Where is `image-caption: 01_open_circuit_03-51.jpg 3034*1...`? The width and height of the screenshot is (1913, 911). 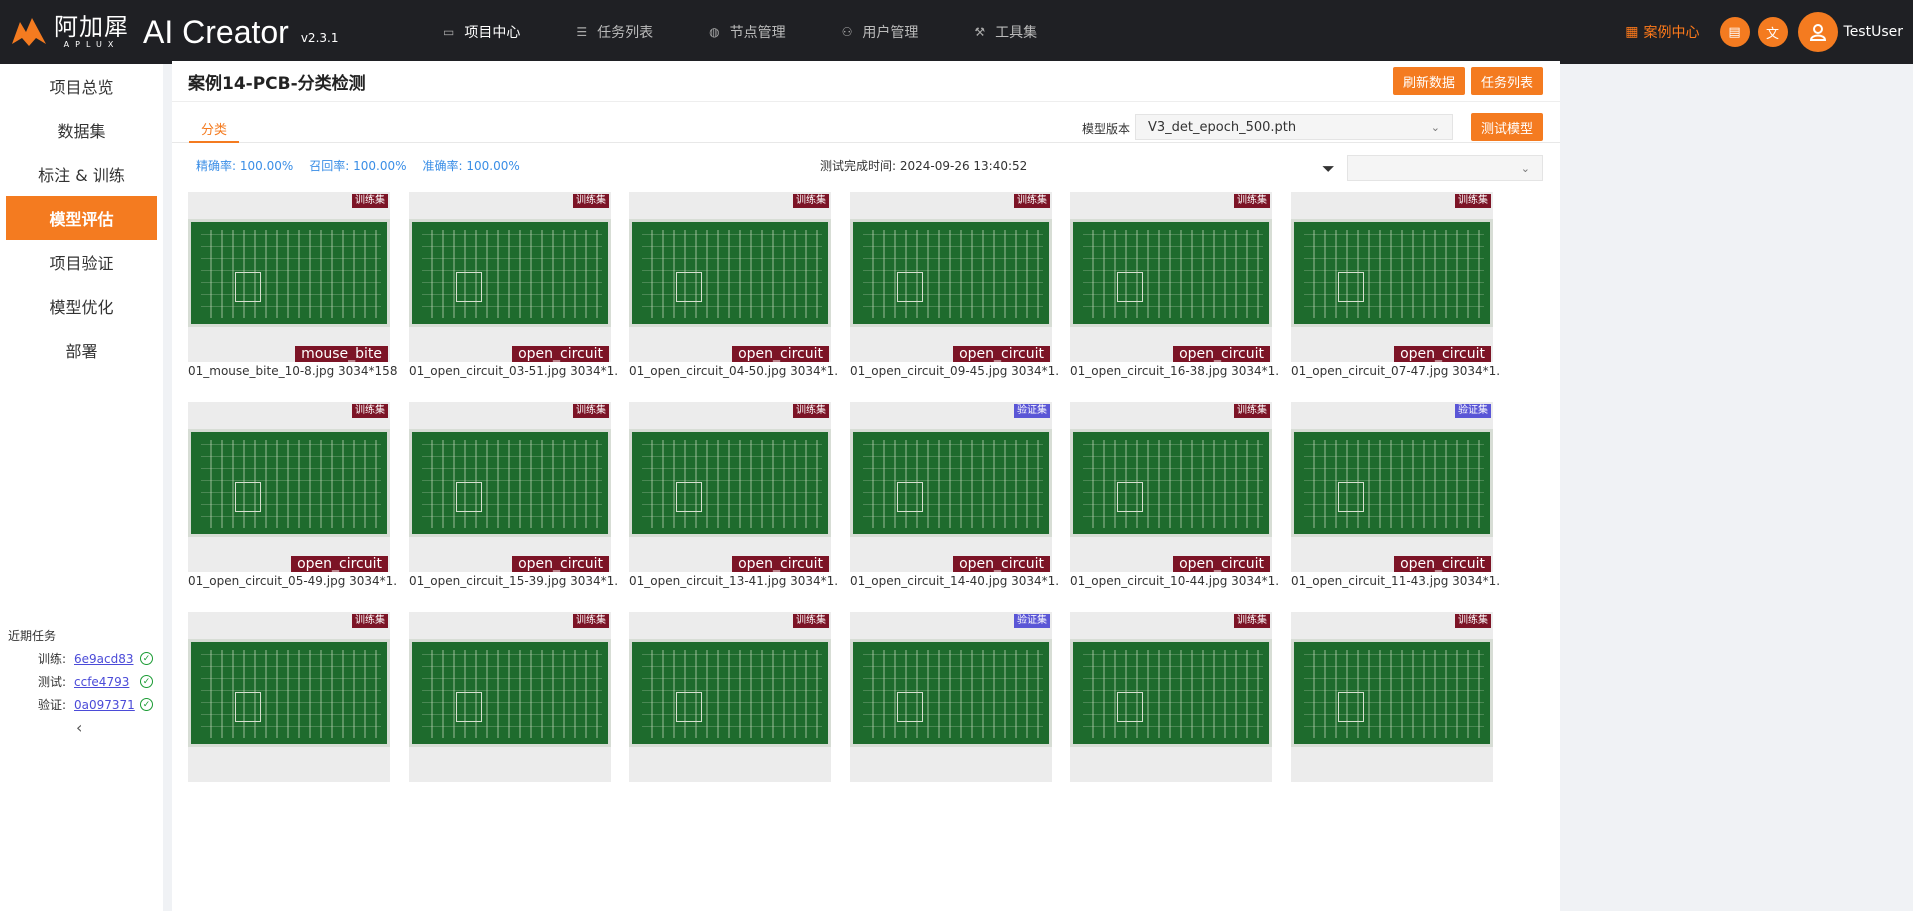 image-caption: 01_open_circuit_03-51.jpg 3034*1... is located at coordinates (514, 371).